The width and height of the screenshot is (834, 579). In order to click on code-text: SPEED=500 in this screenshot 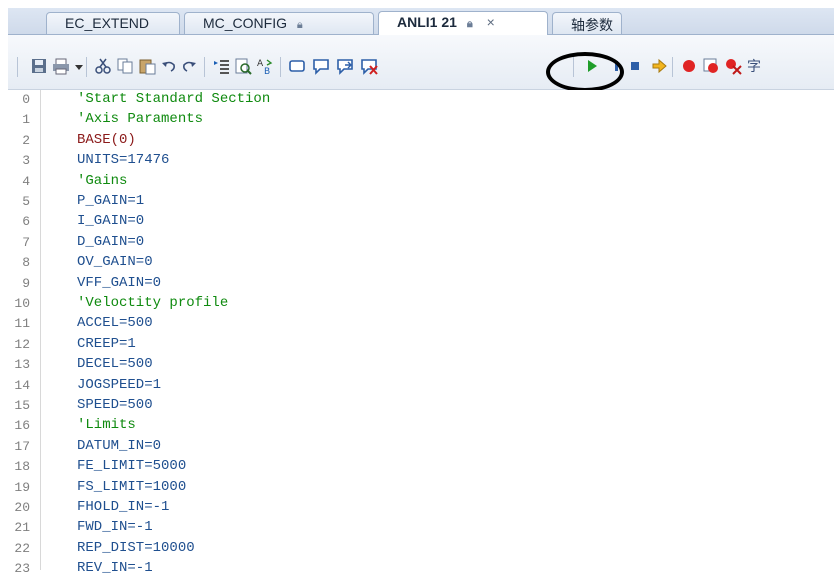, I will do `click(115, 405)`.